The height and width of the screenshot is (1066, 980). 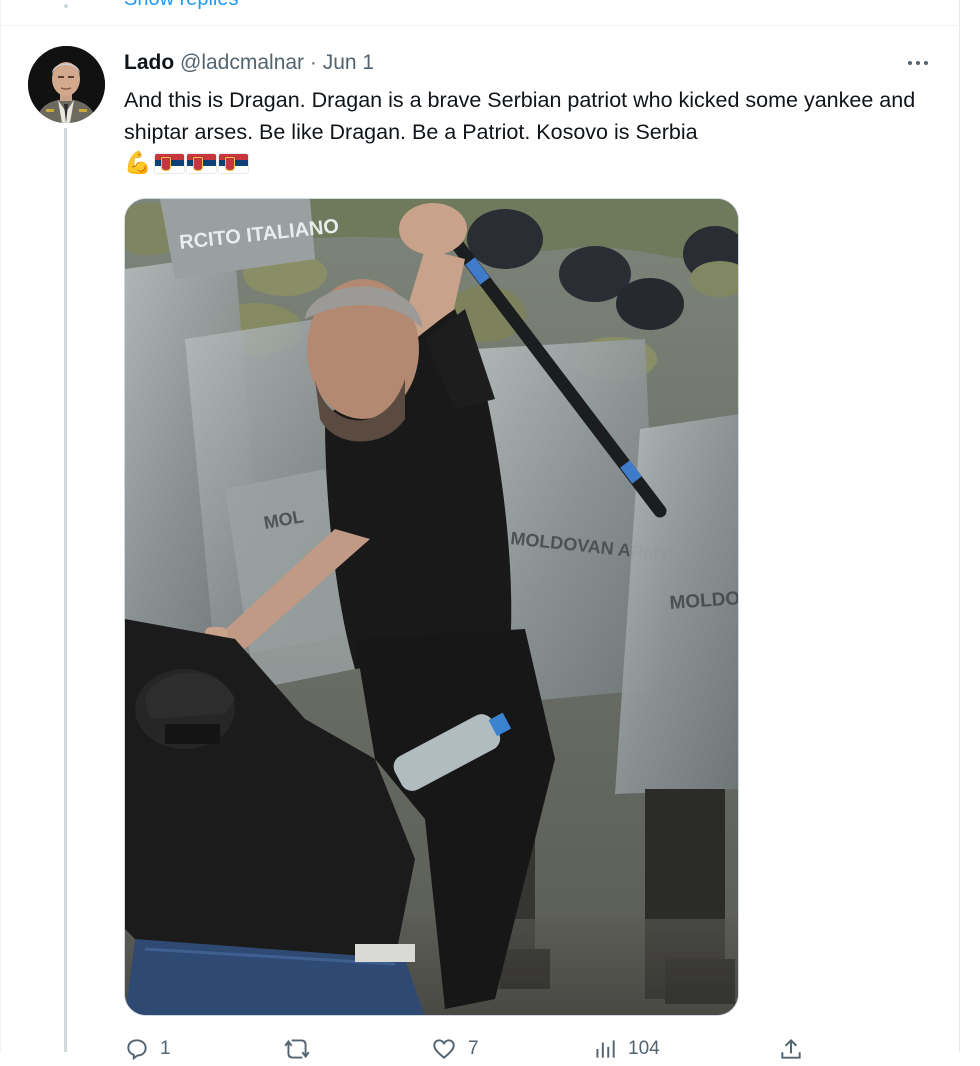 What do you see at coordinates (147, 1051) in the screenshot?
I see `reply-button: 1` at bounding box center [147, 1051].